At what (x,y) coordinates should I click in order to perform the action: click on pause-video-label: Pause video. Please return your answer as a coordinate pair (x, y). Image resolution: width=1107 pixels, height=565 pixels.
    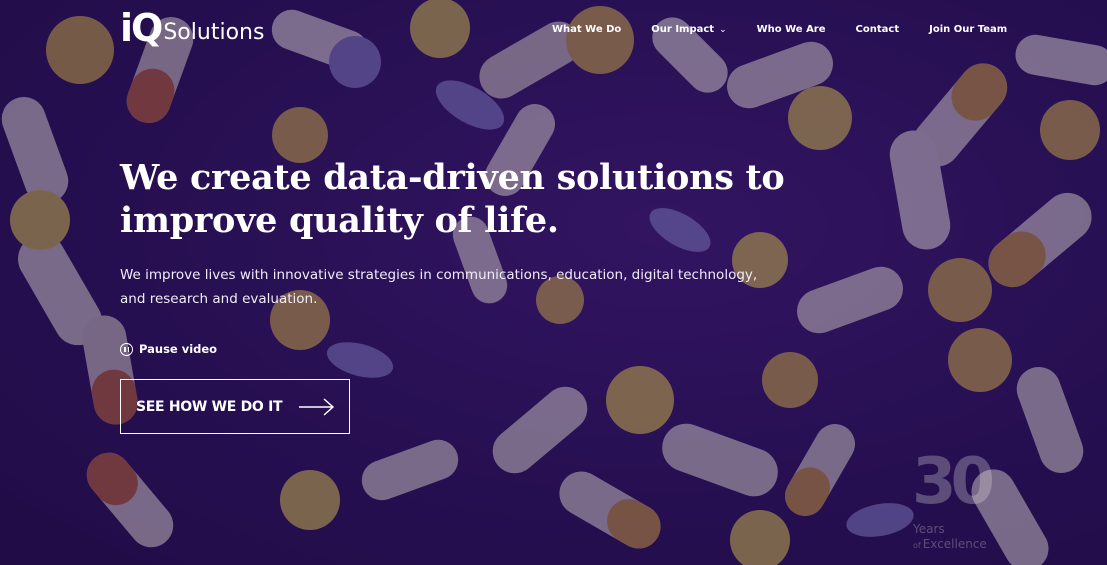
    Looking at the image, I should click on (178, 349).